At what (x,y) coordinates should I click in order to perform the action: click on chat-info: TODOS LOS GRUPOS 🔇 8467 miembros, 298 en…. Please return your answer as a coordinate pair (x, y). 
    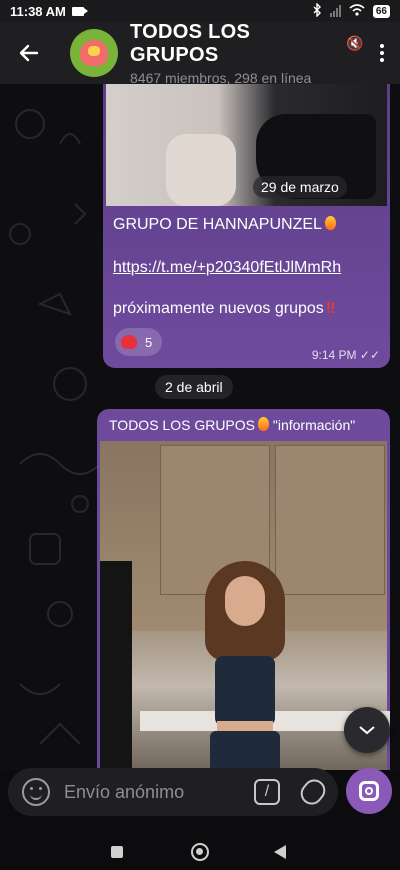
    Looking at the image, I should click on (247, 53).